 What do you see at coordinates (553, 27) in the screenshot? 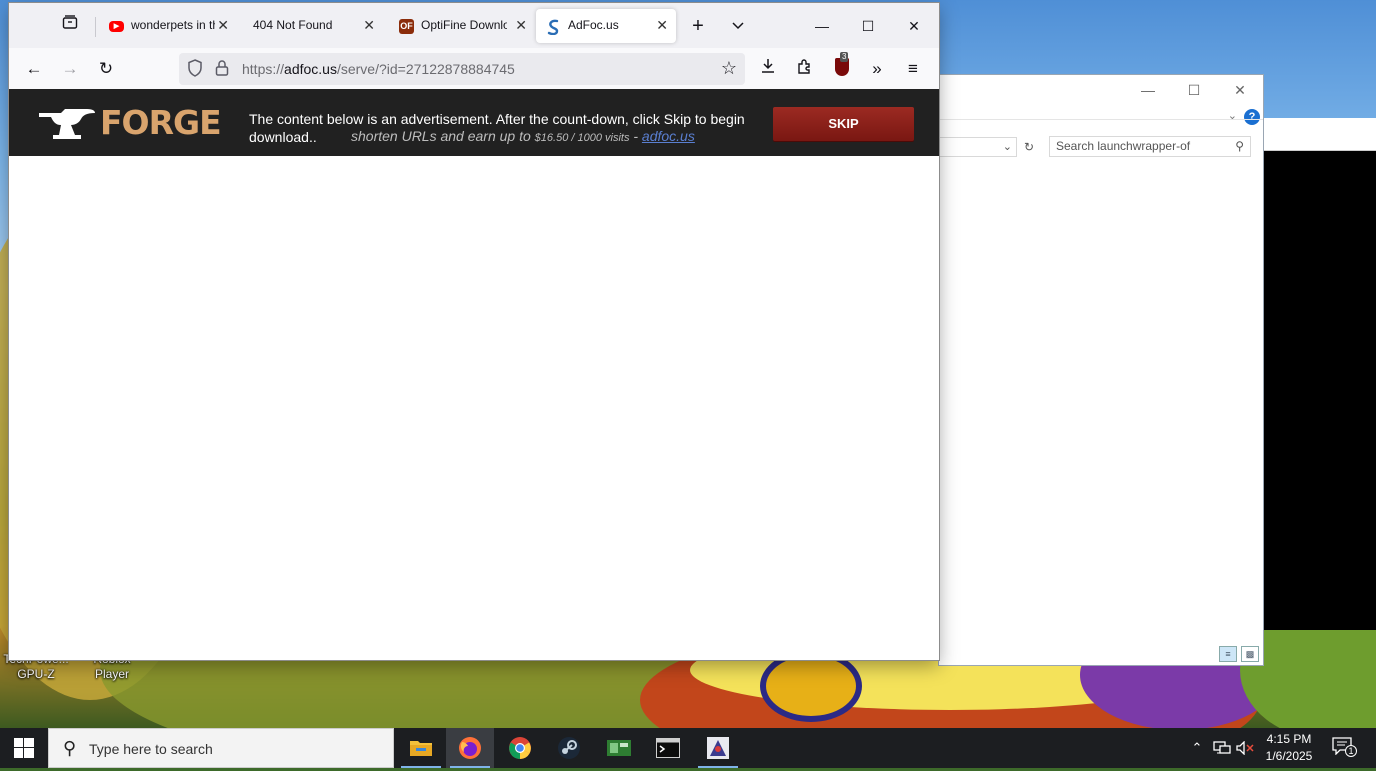
I see `adfocus-icon` at bounding box center [553, 27].